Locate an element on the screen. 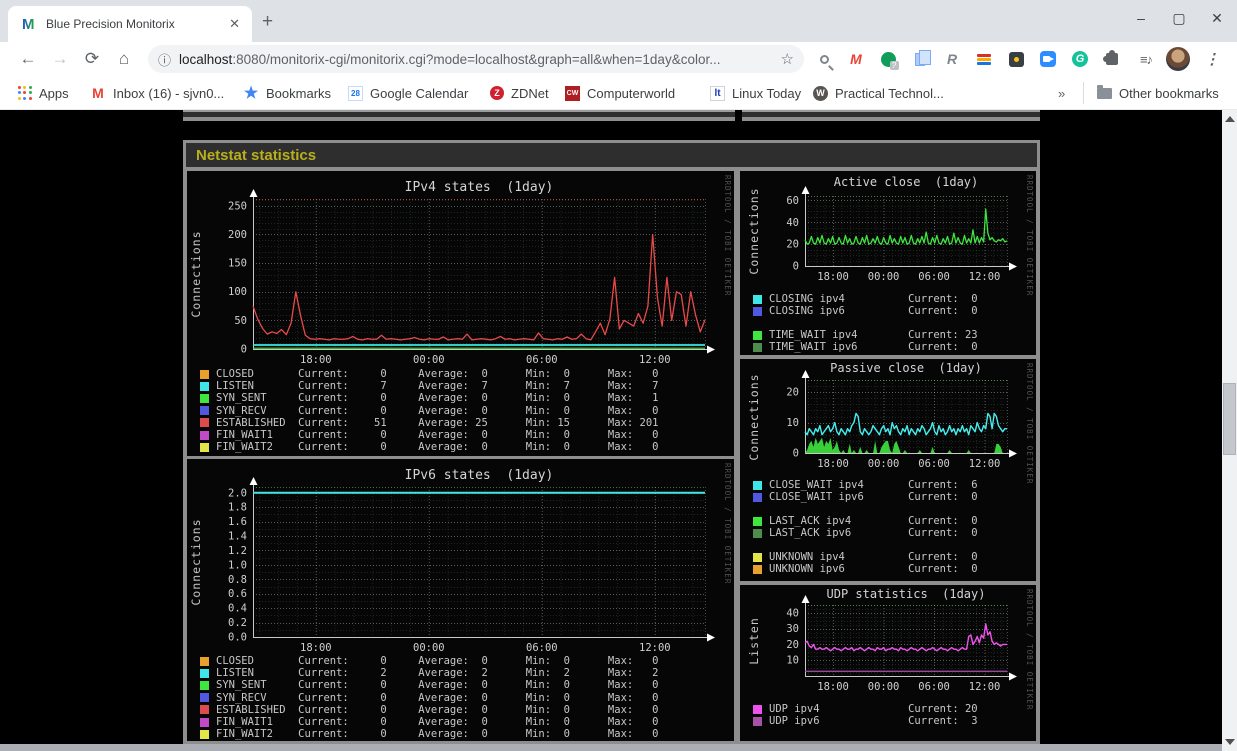  scrollbar-thumb is located at coordinates (1229, 419).